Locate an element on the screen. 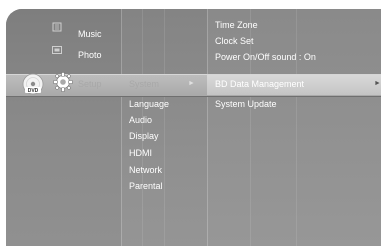 This screenshot has height=246, width=381. option-system-update: System Update is located at coordinates (246, 104).